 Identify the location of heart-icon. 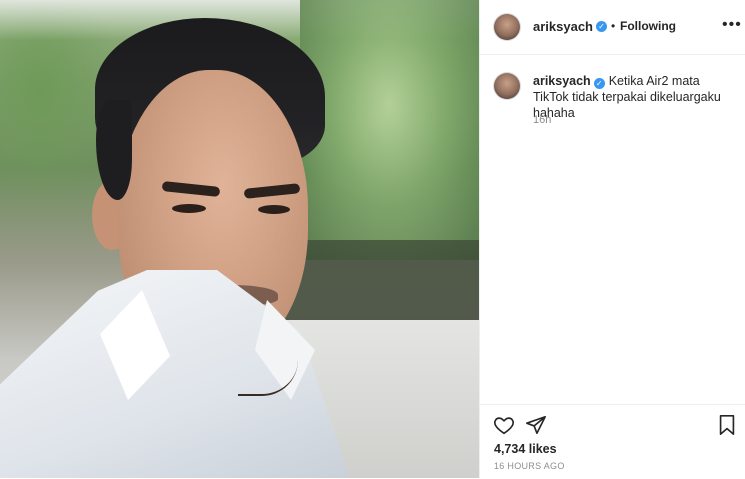
(504, 425).